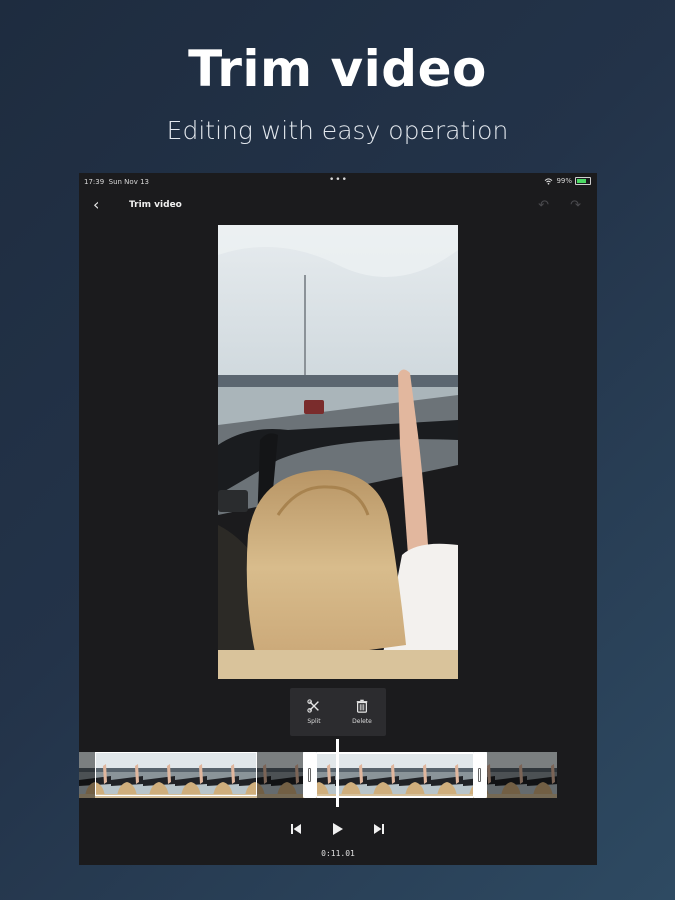 The width and height of the screenshot is (675, 900). I want to click on timeline-strip, so click(318, 775).